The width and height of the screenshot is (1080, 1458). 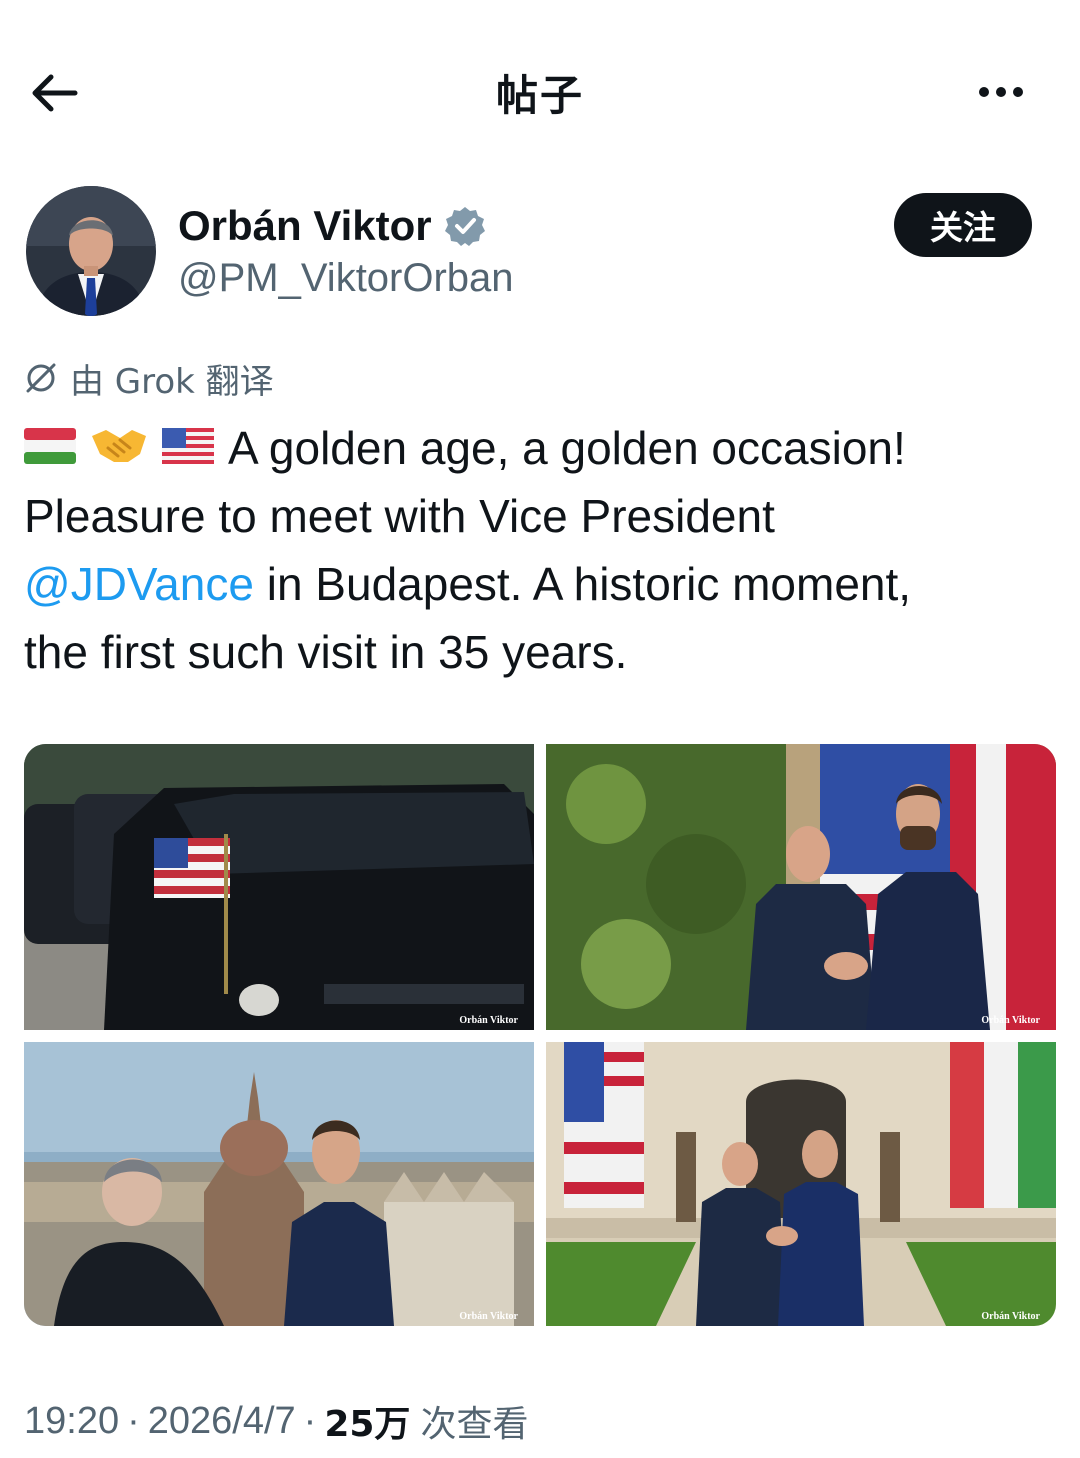 I want to click on mention-link: @JDVance, so click(x=139, y=584).